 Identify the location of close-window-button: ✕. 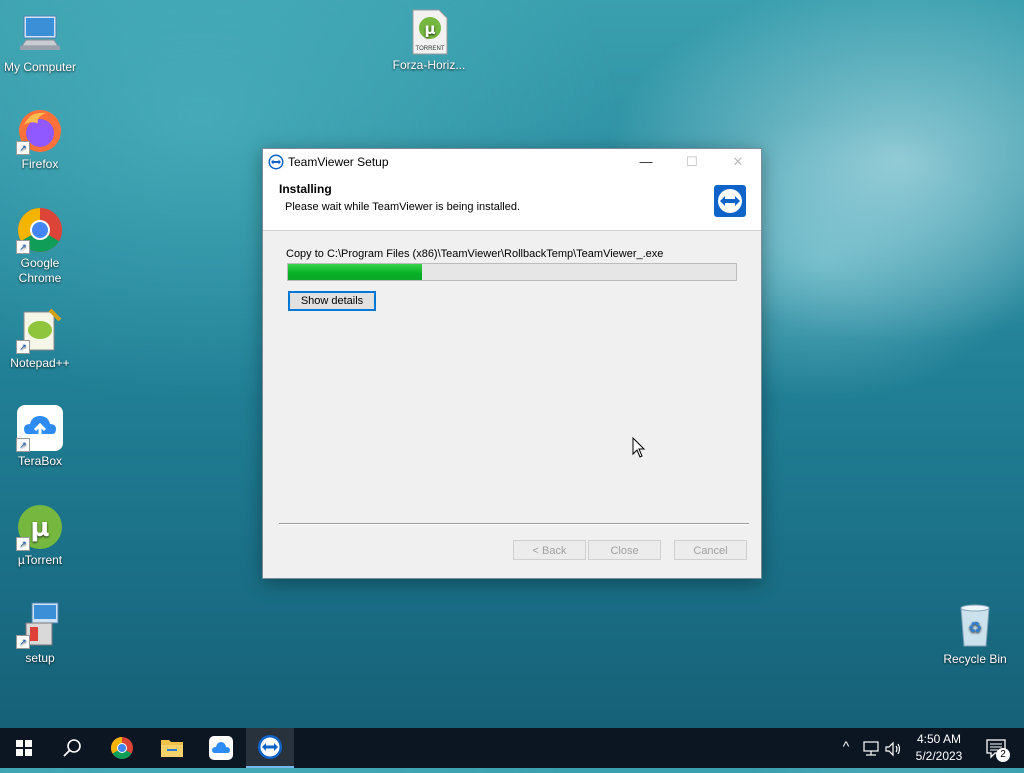
(738, 162).